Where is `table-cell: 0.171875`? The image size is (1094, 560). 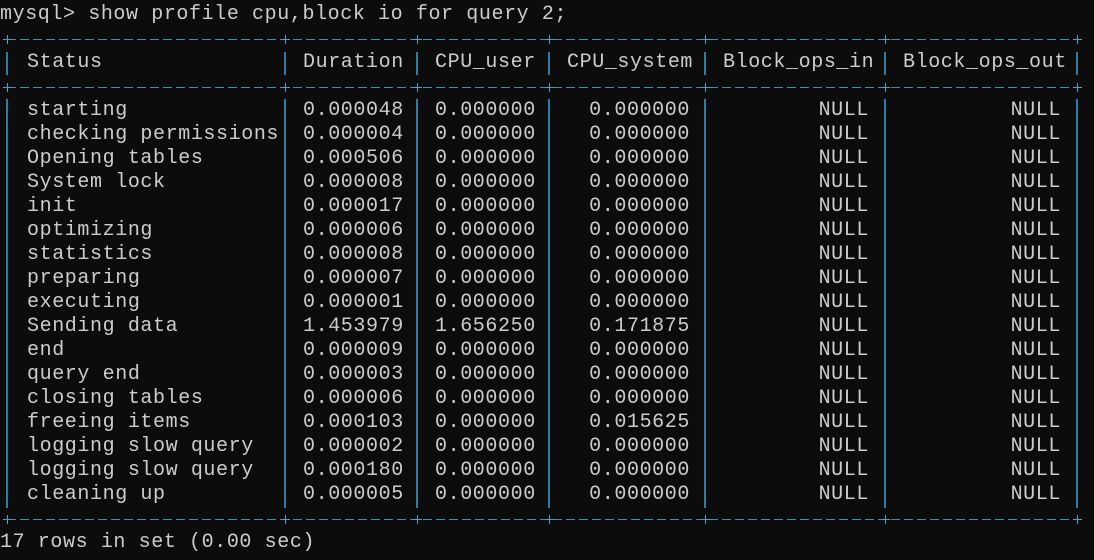
table-cell: 0.171875 is located at coordinates (639, 326).